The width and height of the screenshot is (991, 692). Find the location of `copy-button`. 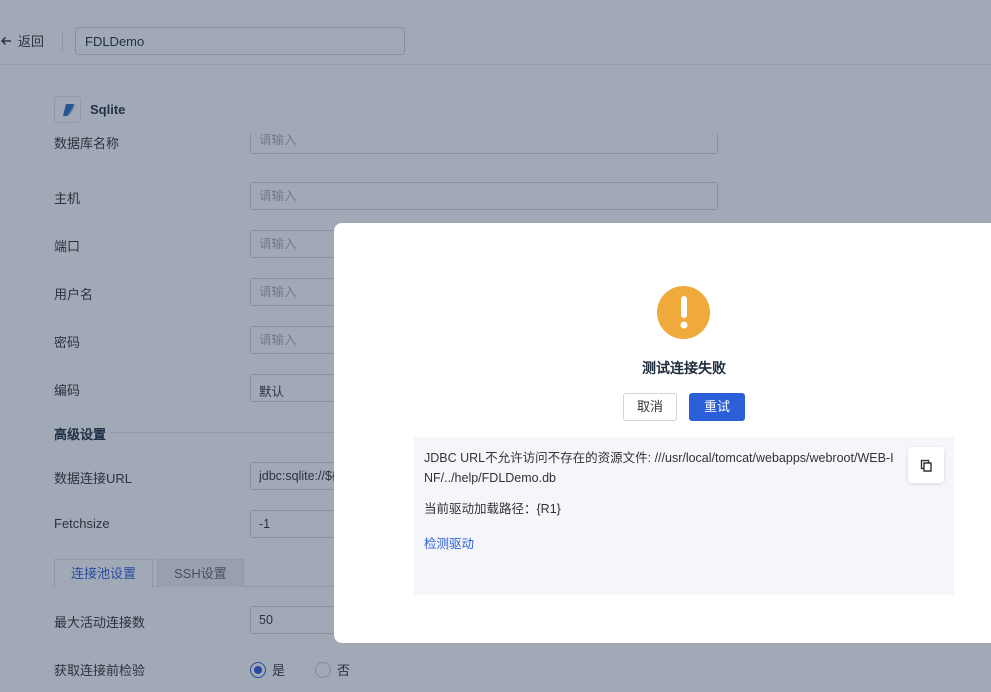

copy-button is located at coordinates (926, 465).